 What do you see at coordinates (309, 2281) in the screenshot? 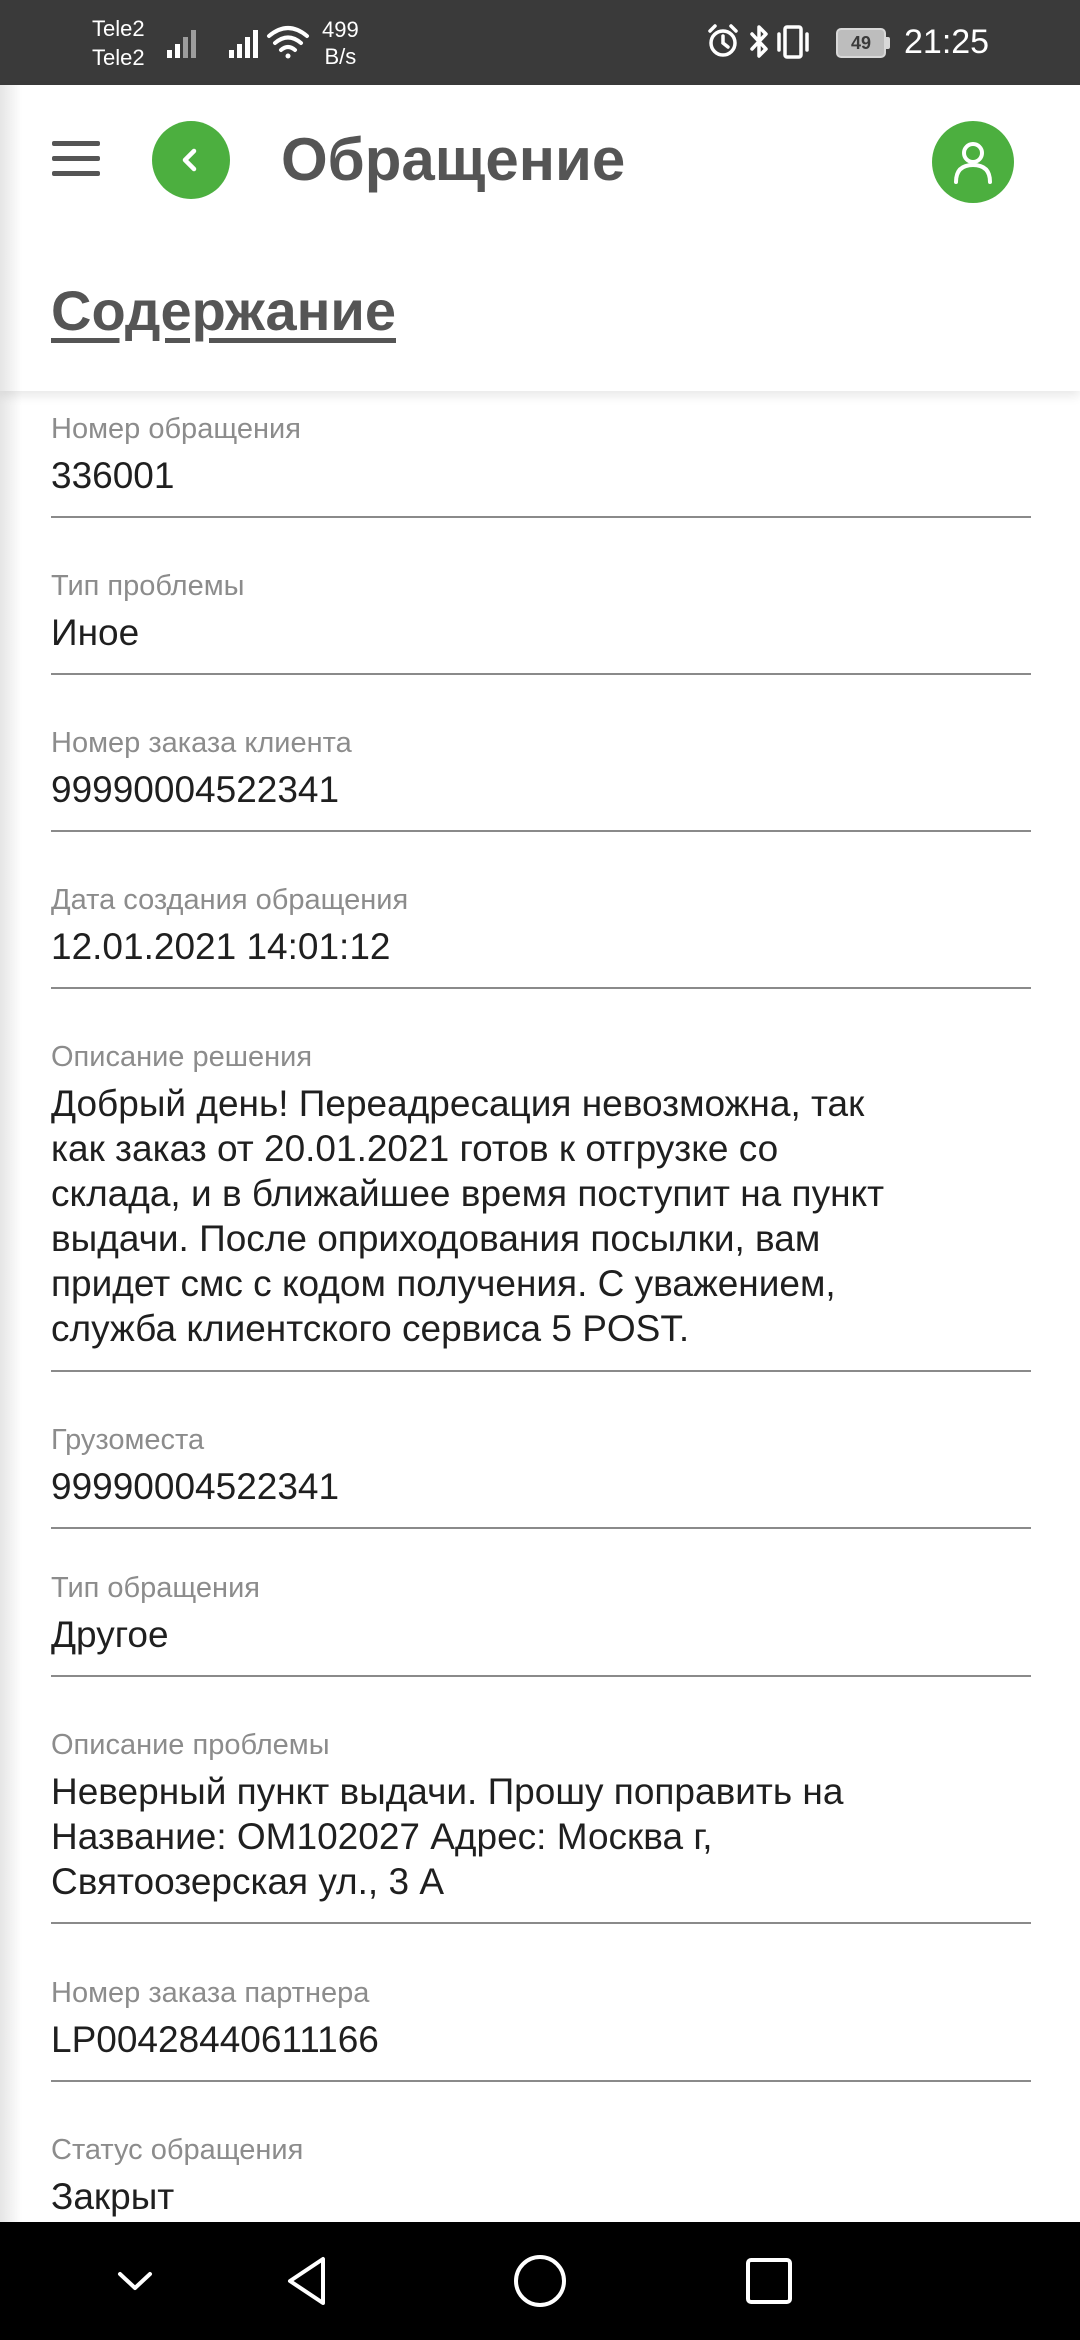
I see `triangle-back-icon` at bounding box center [309, 2281].